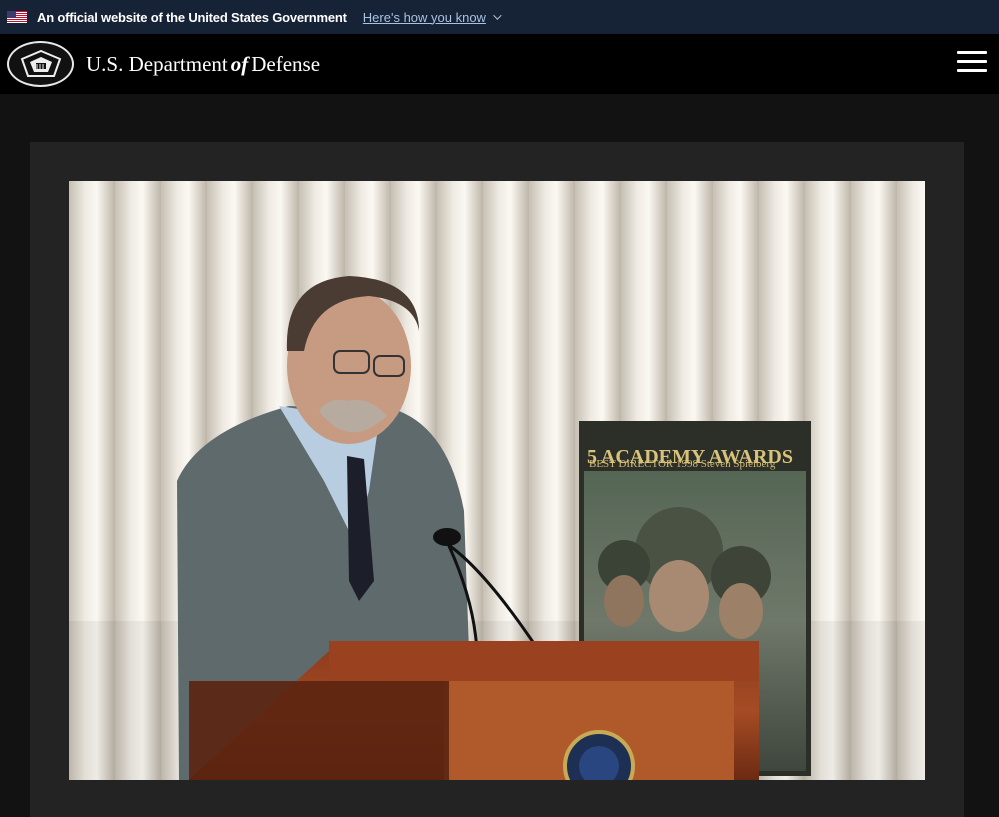 This screenshot has width=999, height=817. Describe the element at coordinates (157, 63) in the screenshot. I see `site-title-main: U.S. Department` at that location.